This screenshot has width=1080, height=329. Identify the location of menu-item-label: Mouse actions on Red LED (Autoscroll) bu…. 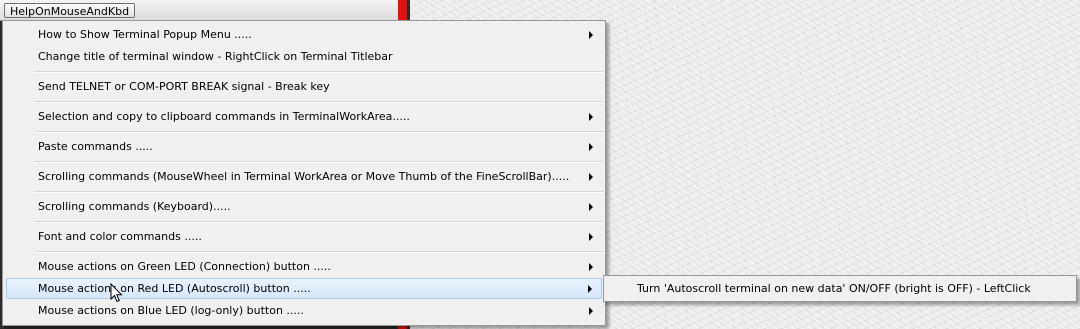
(174, 288).